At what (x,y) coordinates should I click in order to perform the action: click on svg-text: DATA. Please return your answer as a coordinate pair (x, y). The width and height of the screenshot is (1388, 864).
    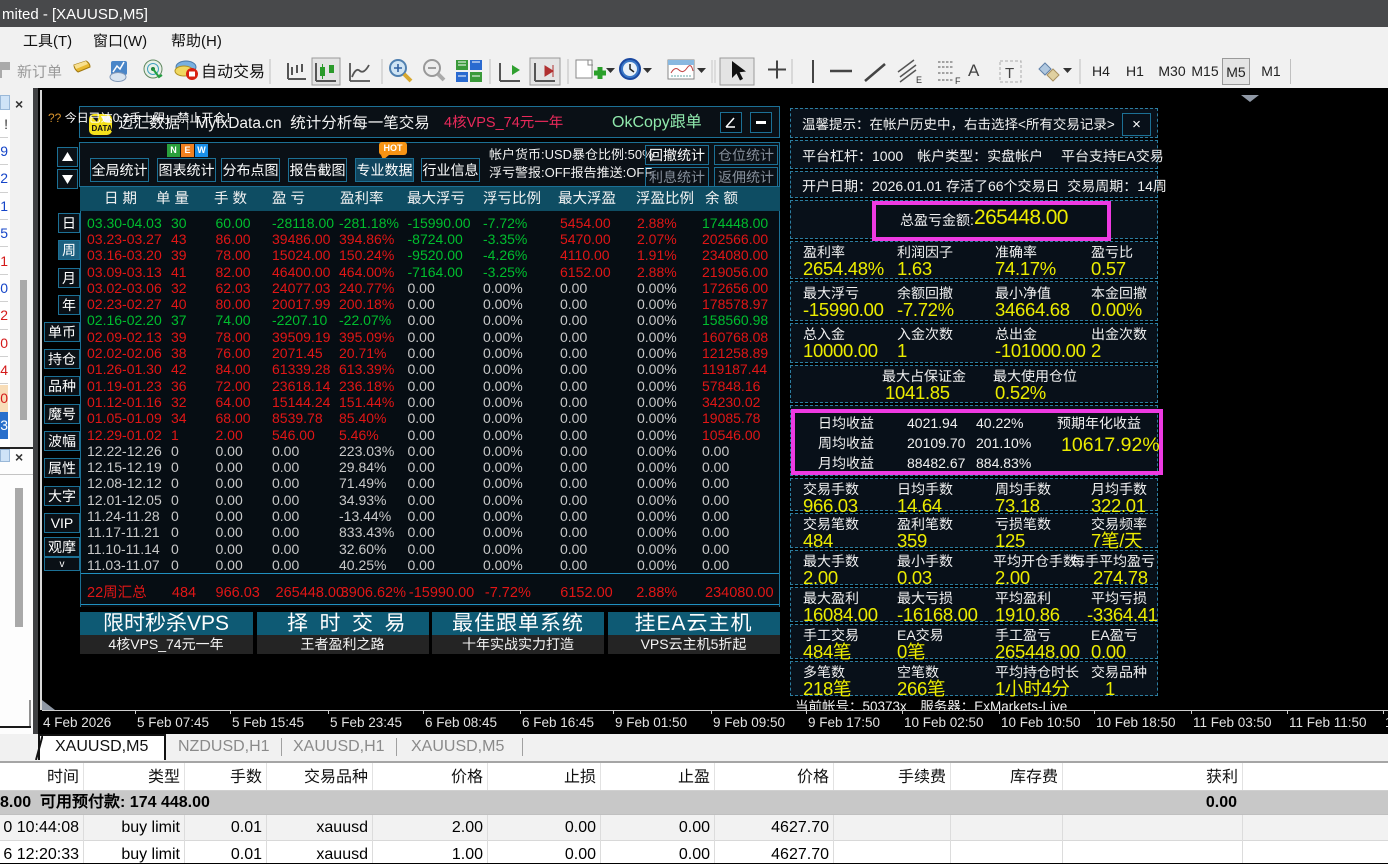
    Looking at the image, I should click on (102, 128).